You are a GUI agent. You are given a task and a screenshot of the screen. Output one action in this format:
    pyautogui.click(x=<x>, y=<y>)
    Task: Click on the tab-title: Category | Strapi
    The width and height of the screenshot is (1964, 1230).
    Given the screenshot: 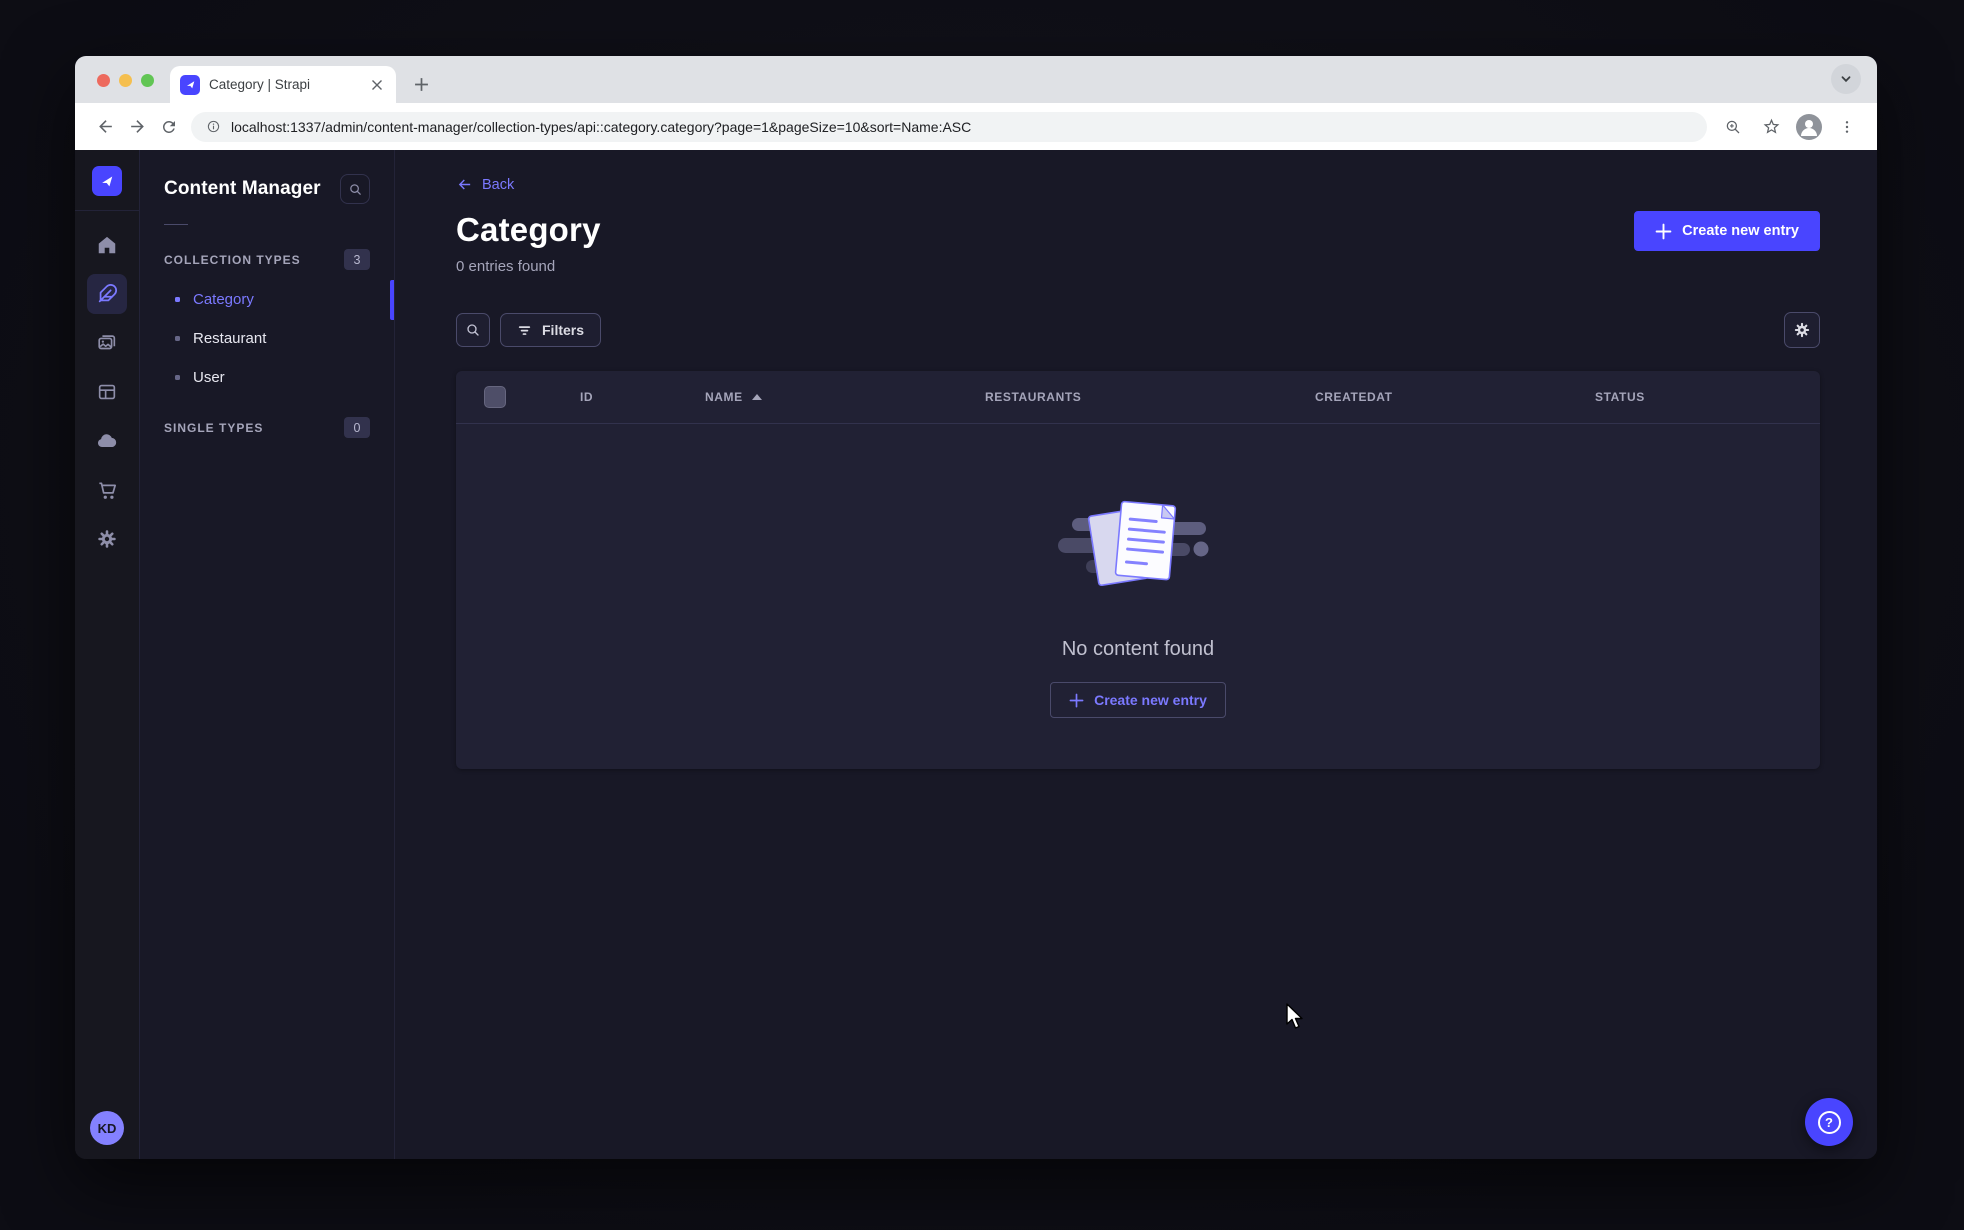 What is the action you would take?
    pyautogui.click(x=260, y=84)
    